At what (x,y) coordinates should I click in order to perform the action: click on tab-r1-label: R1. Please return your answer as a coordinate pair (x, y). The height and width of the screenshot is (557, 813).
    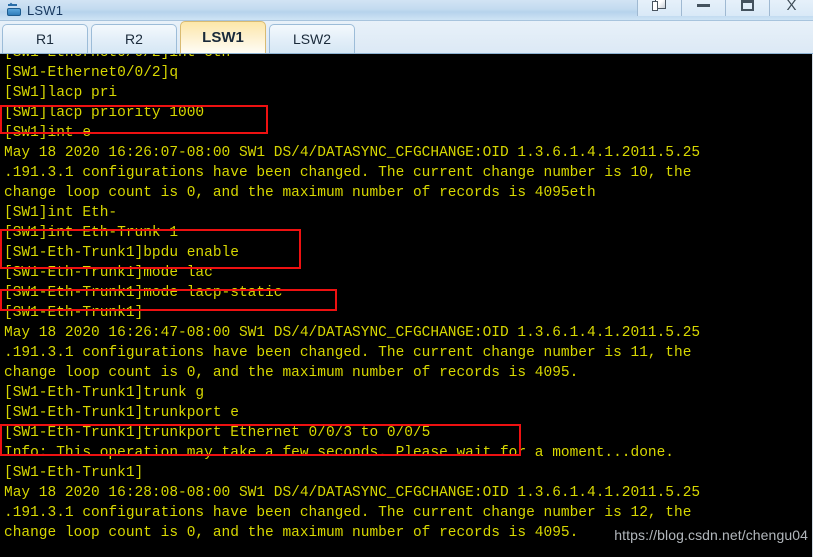
    Looking at the image, I should click on (45, 39).